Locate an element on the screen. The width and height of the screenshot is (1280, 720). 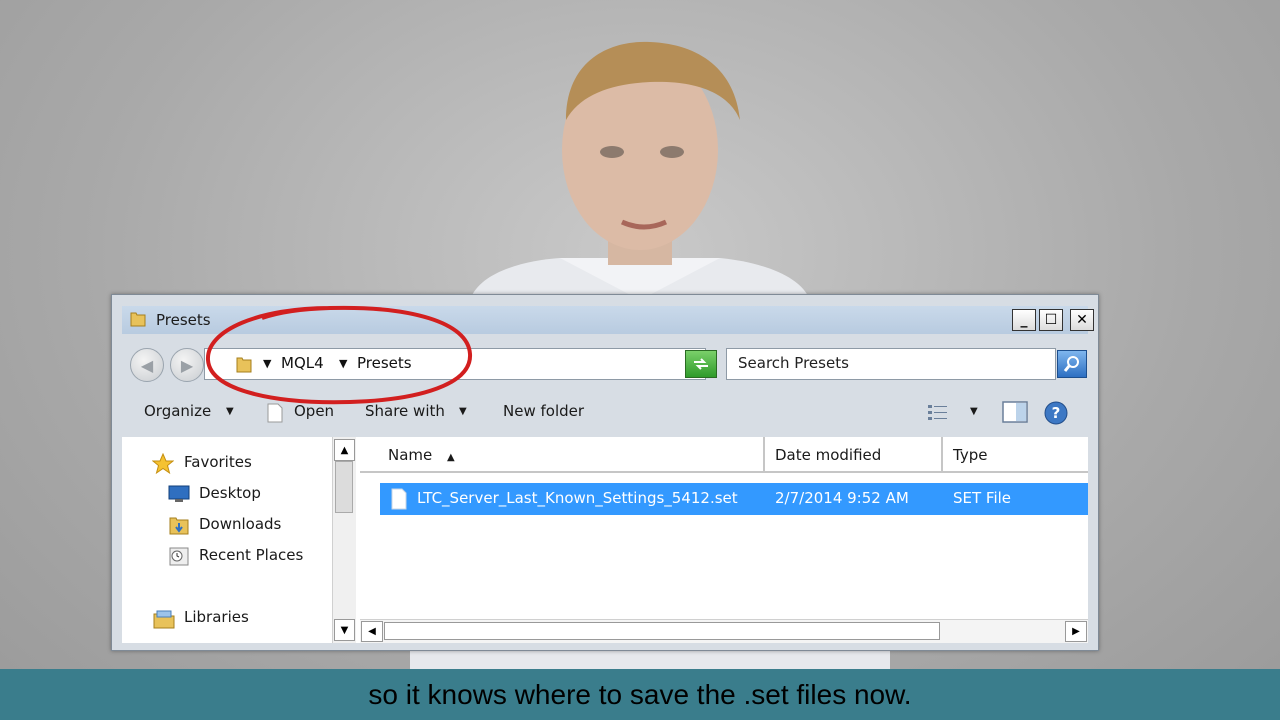
file-list-horizontal-scrollbar: ◀ ▶ is located at coordinates (724, 631).